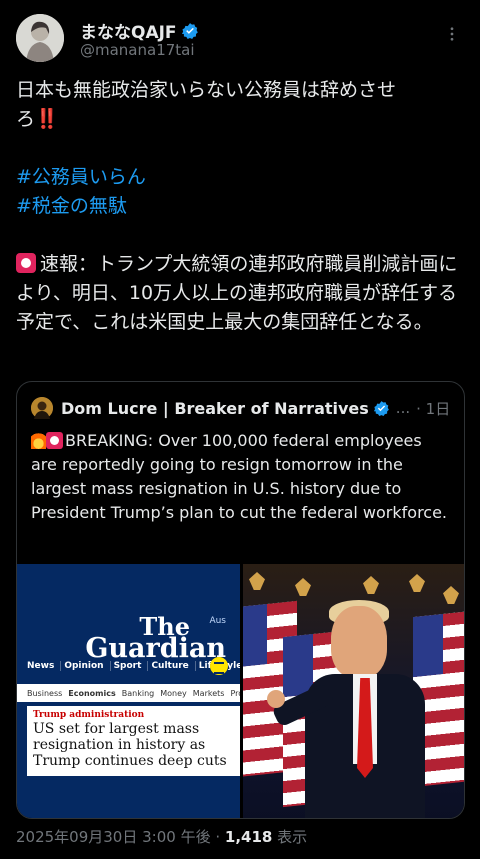  What do you see at coordinates (240, 38) in the screenshot?
I see `tweet-header: まななQAJF @manana17tai` at bounding box center [240, 38].